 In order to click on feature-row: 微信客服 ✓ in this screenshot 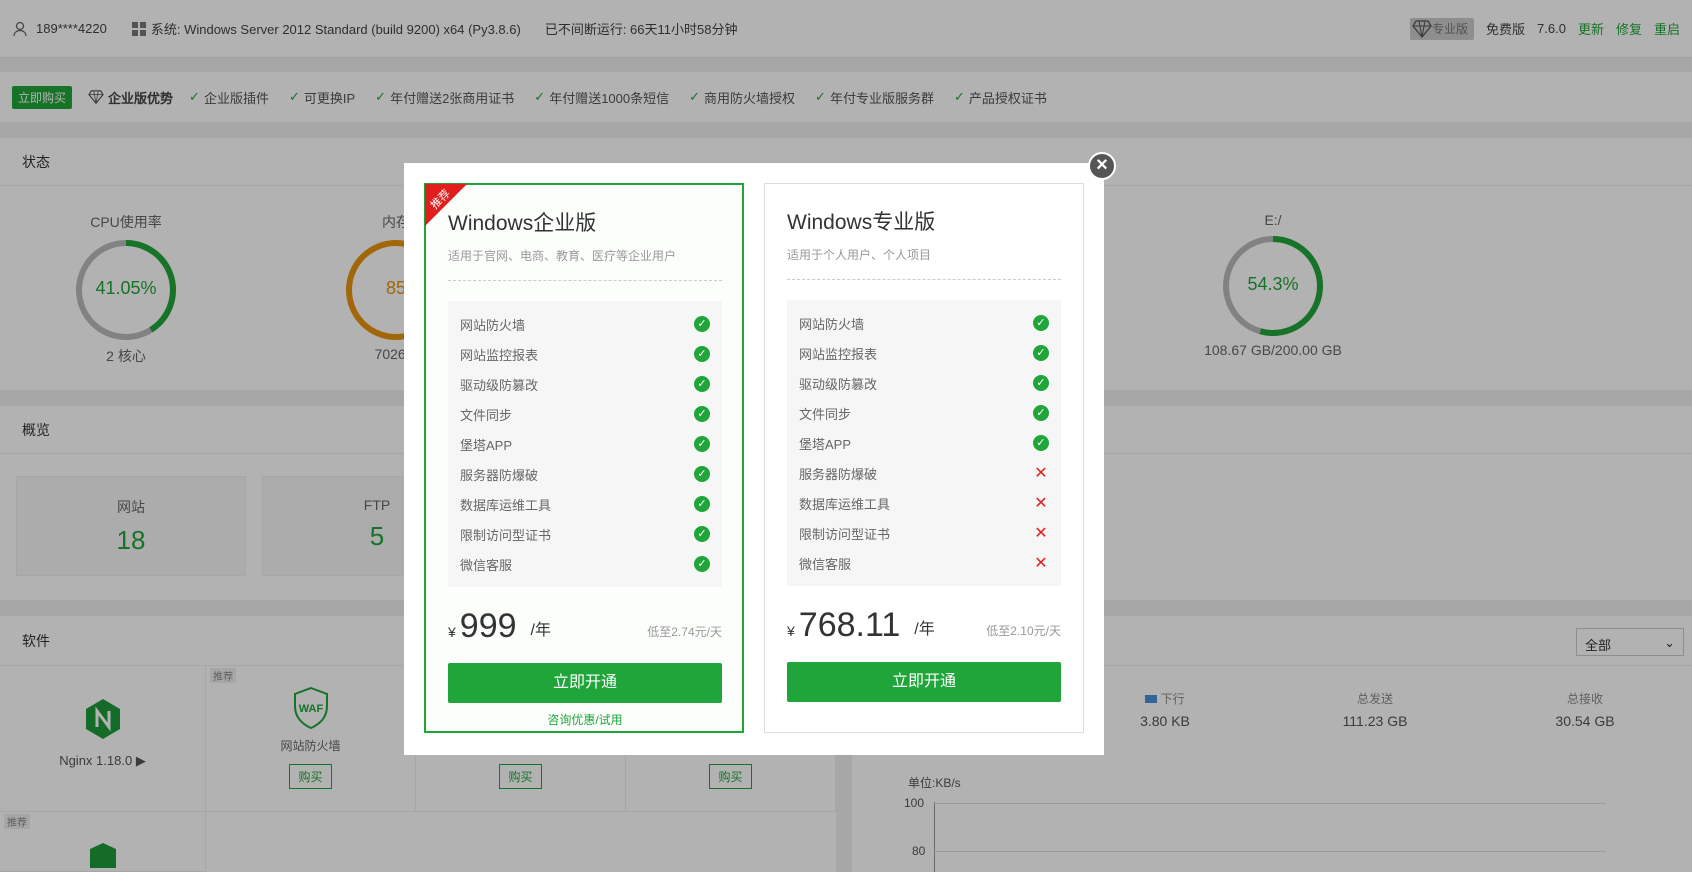, I will do `click(585, 564)`.